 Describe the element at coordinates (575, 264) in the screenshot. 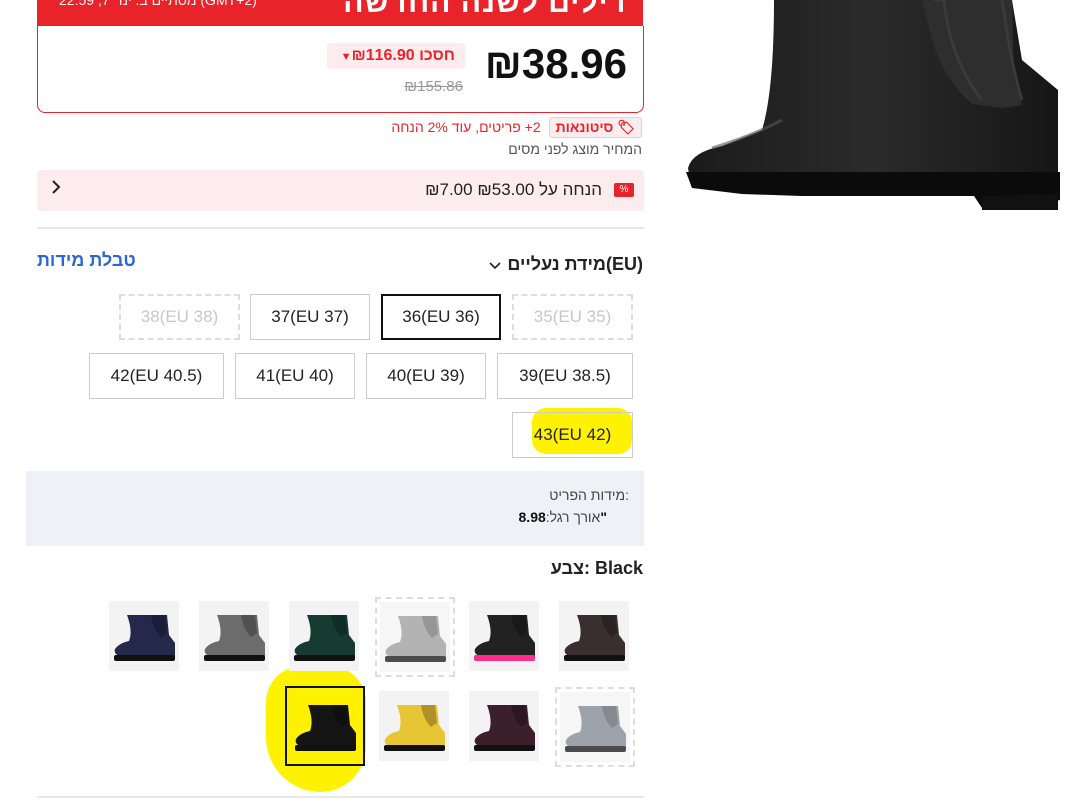

I see `size-label-text: מידת נעליים(EU)` at that location.